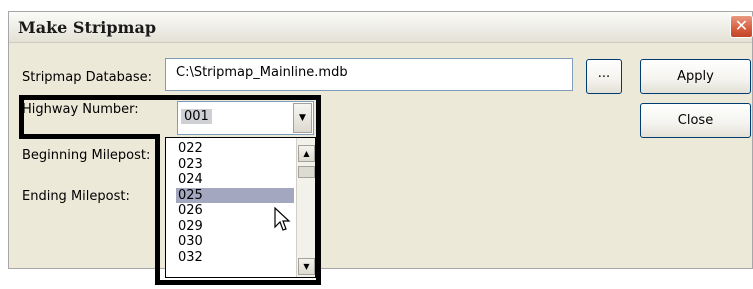 The width and height of the screenshot is (753, 289). Describe the element at coordinates (695, 76) in the screenshot. I see `apply-button: Apply` at that location.